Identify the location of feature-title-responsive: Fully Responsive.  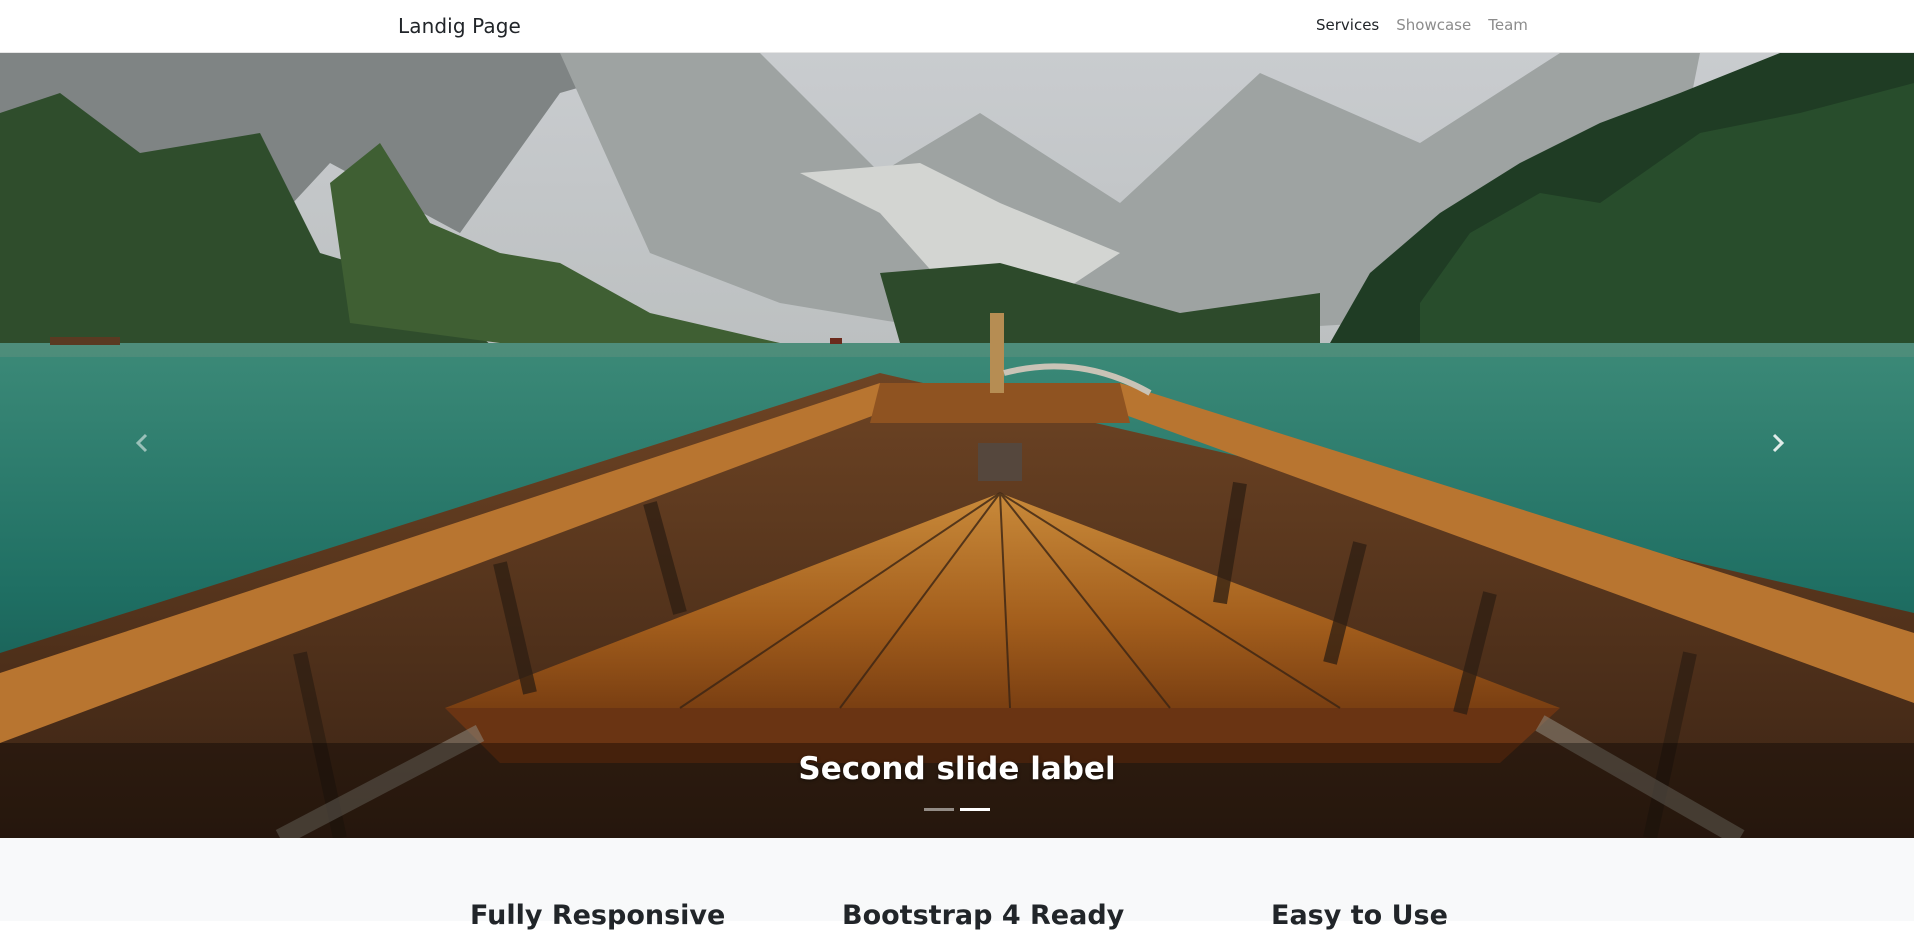
(598, 915).